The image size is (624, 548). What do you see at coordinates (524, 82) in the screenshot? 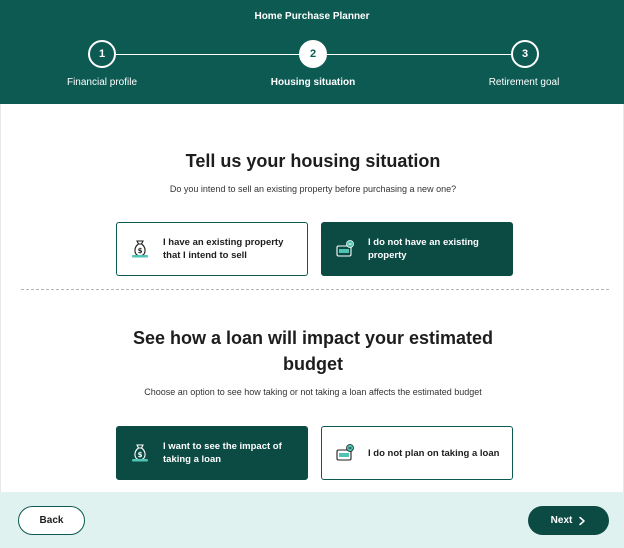
I see `step-3-label: Retirement goal` at bounding box center [524, 82].